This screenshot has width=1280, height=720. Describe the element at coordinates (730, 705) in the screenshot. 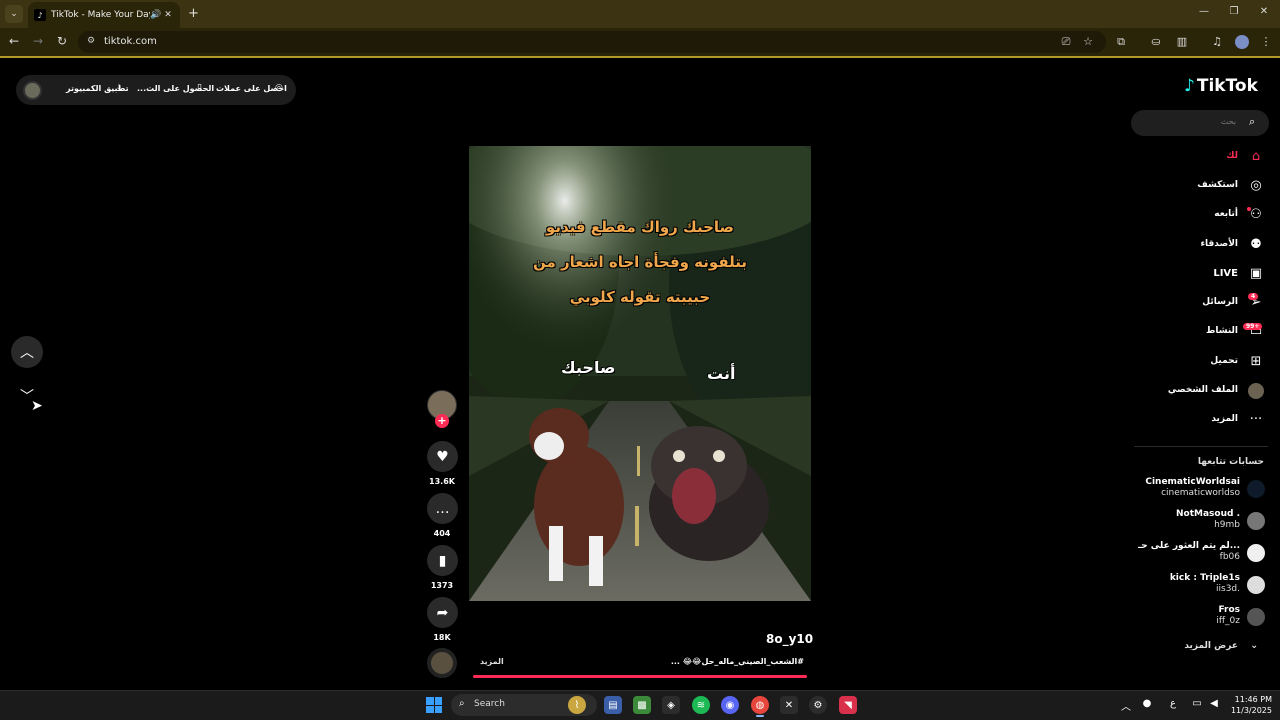

I see `discord-icon: ◉` at that location.